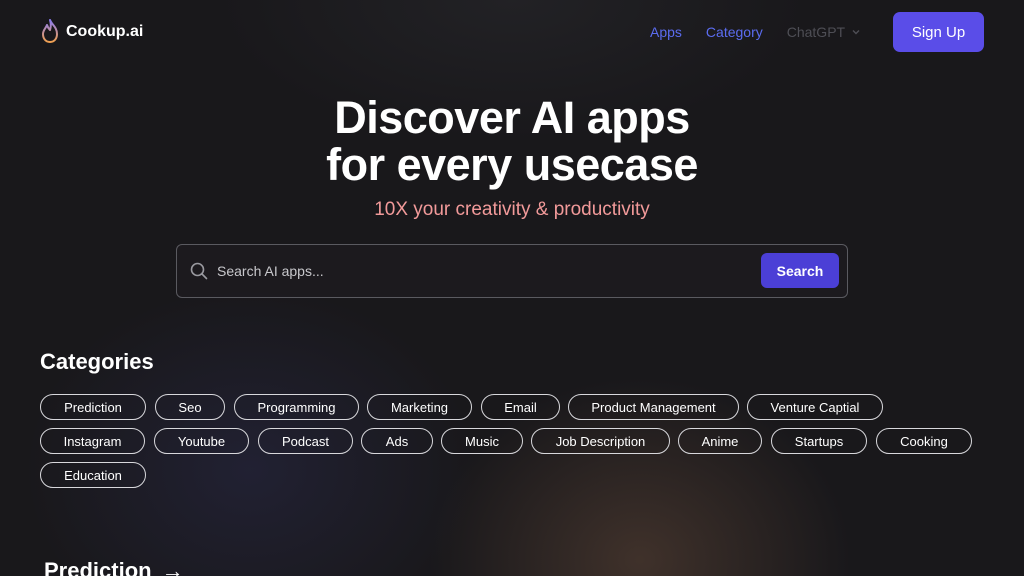 This screenshot has width=1024, height=576. What do you see at coordinates (600, 441) in the screenshot?
I see `category-chip: Job Description` at bounding box center [600, 441].